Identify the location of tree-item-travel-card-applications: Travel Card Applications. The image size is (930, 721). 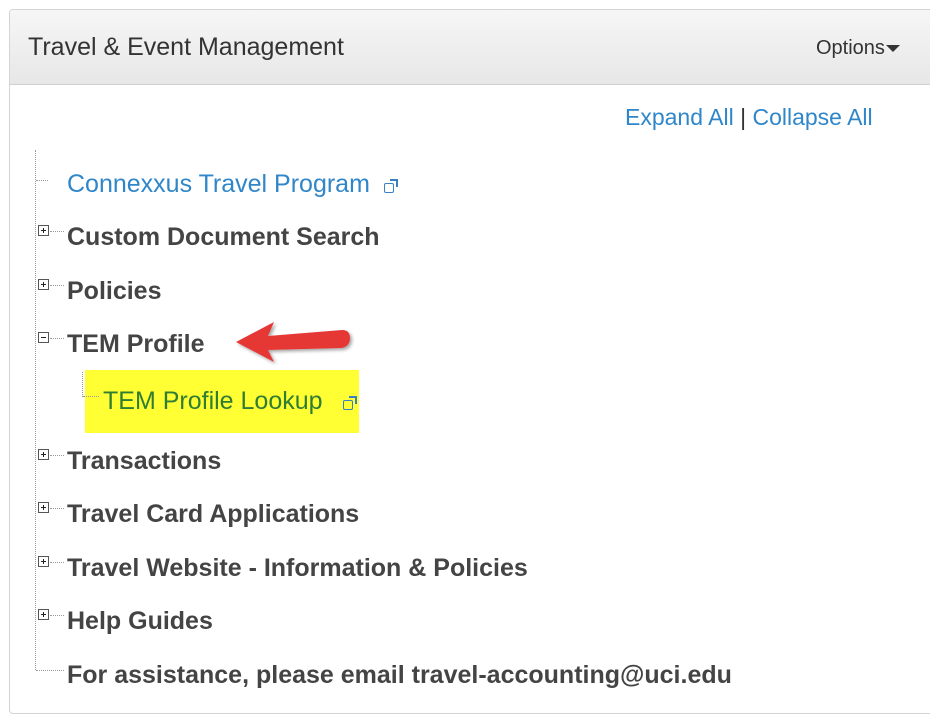
(213, 514).